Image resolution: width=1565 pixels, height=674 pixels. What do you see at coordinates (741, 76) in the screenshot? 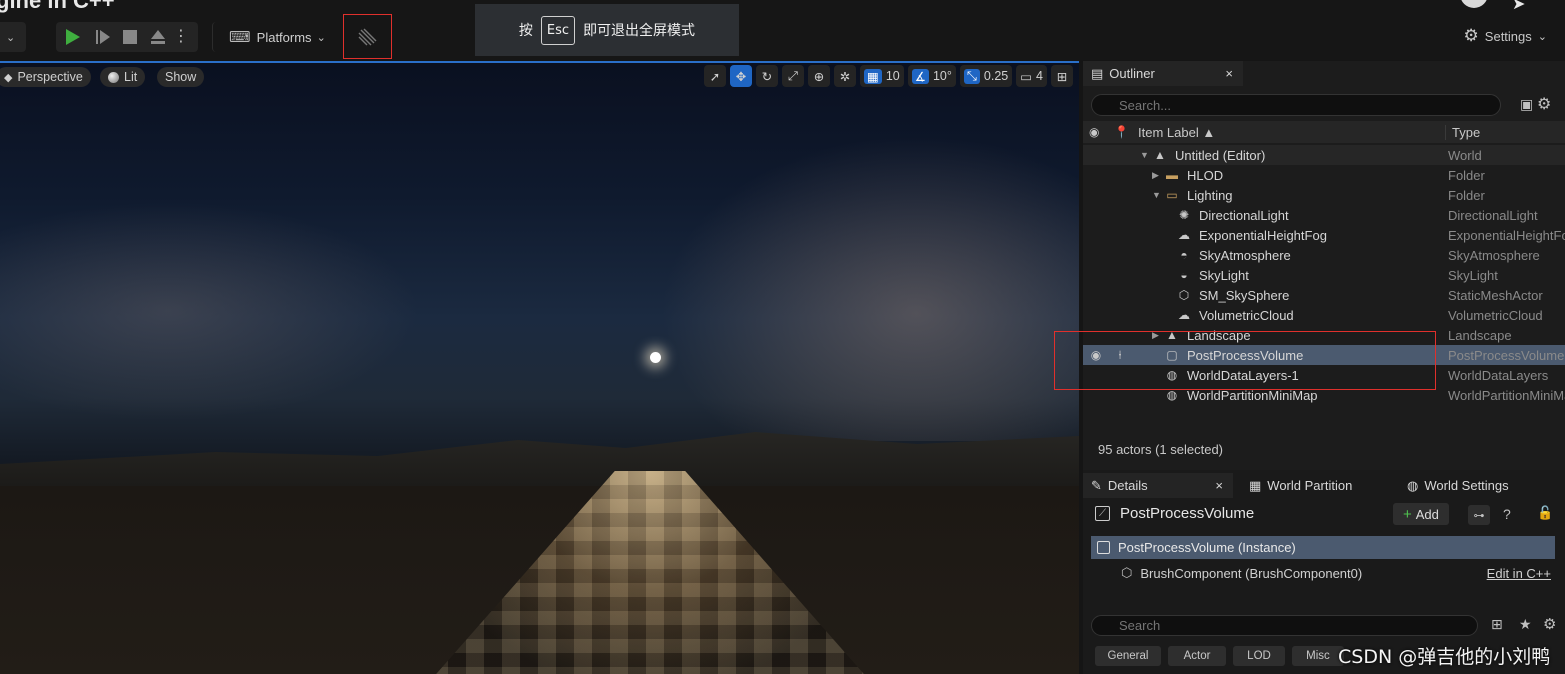
I see `translate-mode-button: ✥` at bounding box center [741, 76].